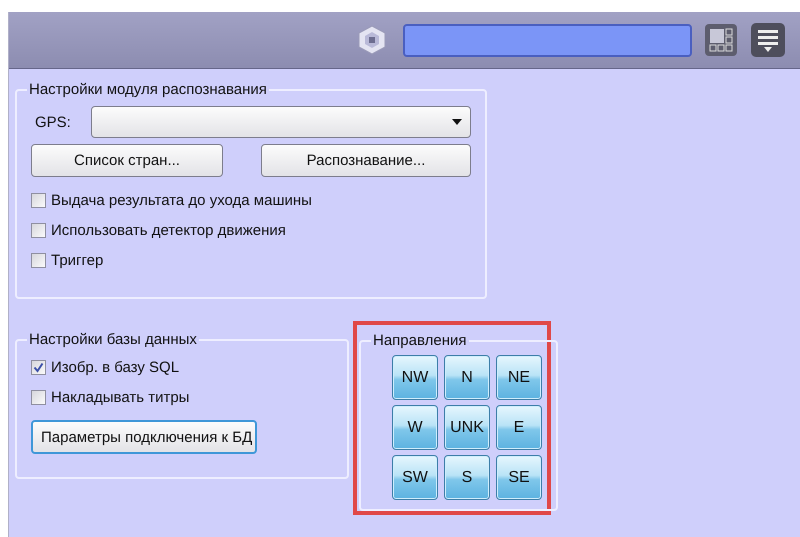  I want to click on direction-button: SE, so click(519, 477).